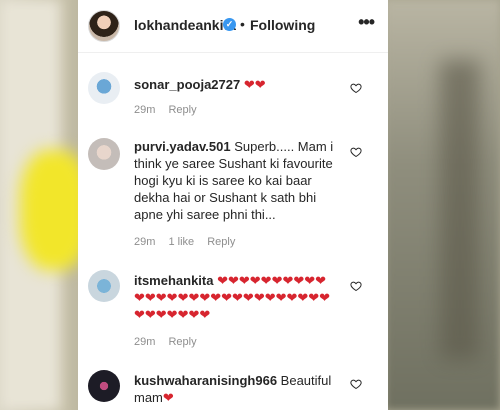 The height and width of the screenshot is (410, 500). What do you see at coordinates (234, 389) in the screenshot?
I see `comment-body: kushwaharanisingh966 Beautiful mam❤` at bounding box center [234, 389].